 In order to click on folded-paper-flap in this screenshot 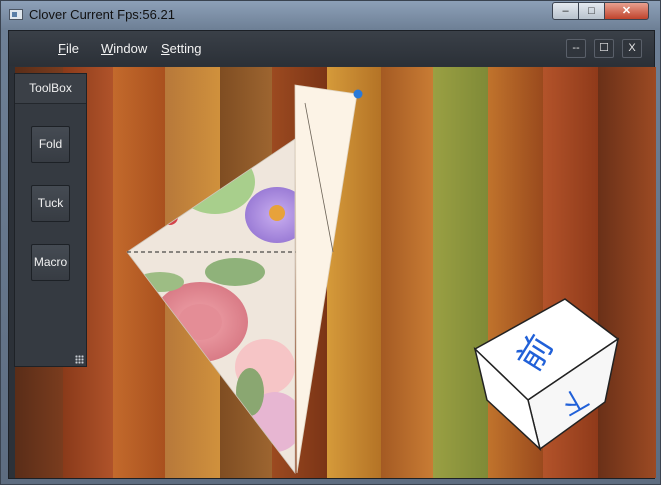, I will do `click(326, 279)`.